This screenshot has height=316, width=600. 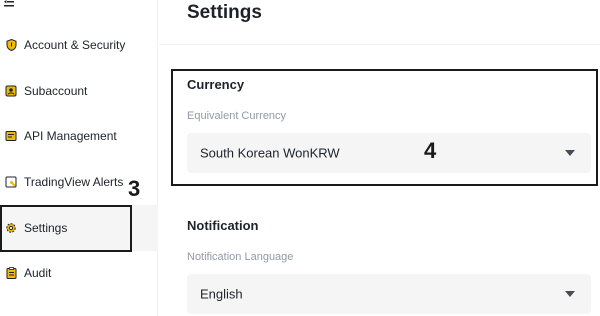 I want to click on notification-language-select-value: English, so click(x=221, y=294).